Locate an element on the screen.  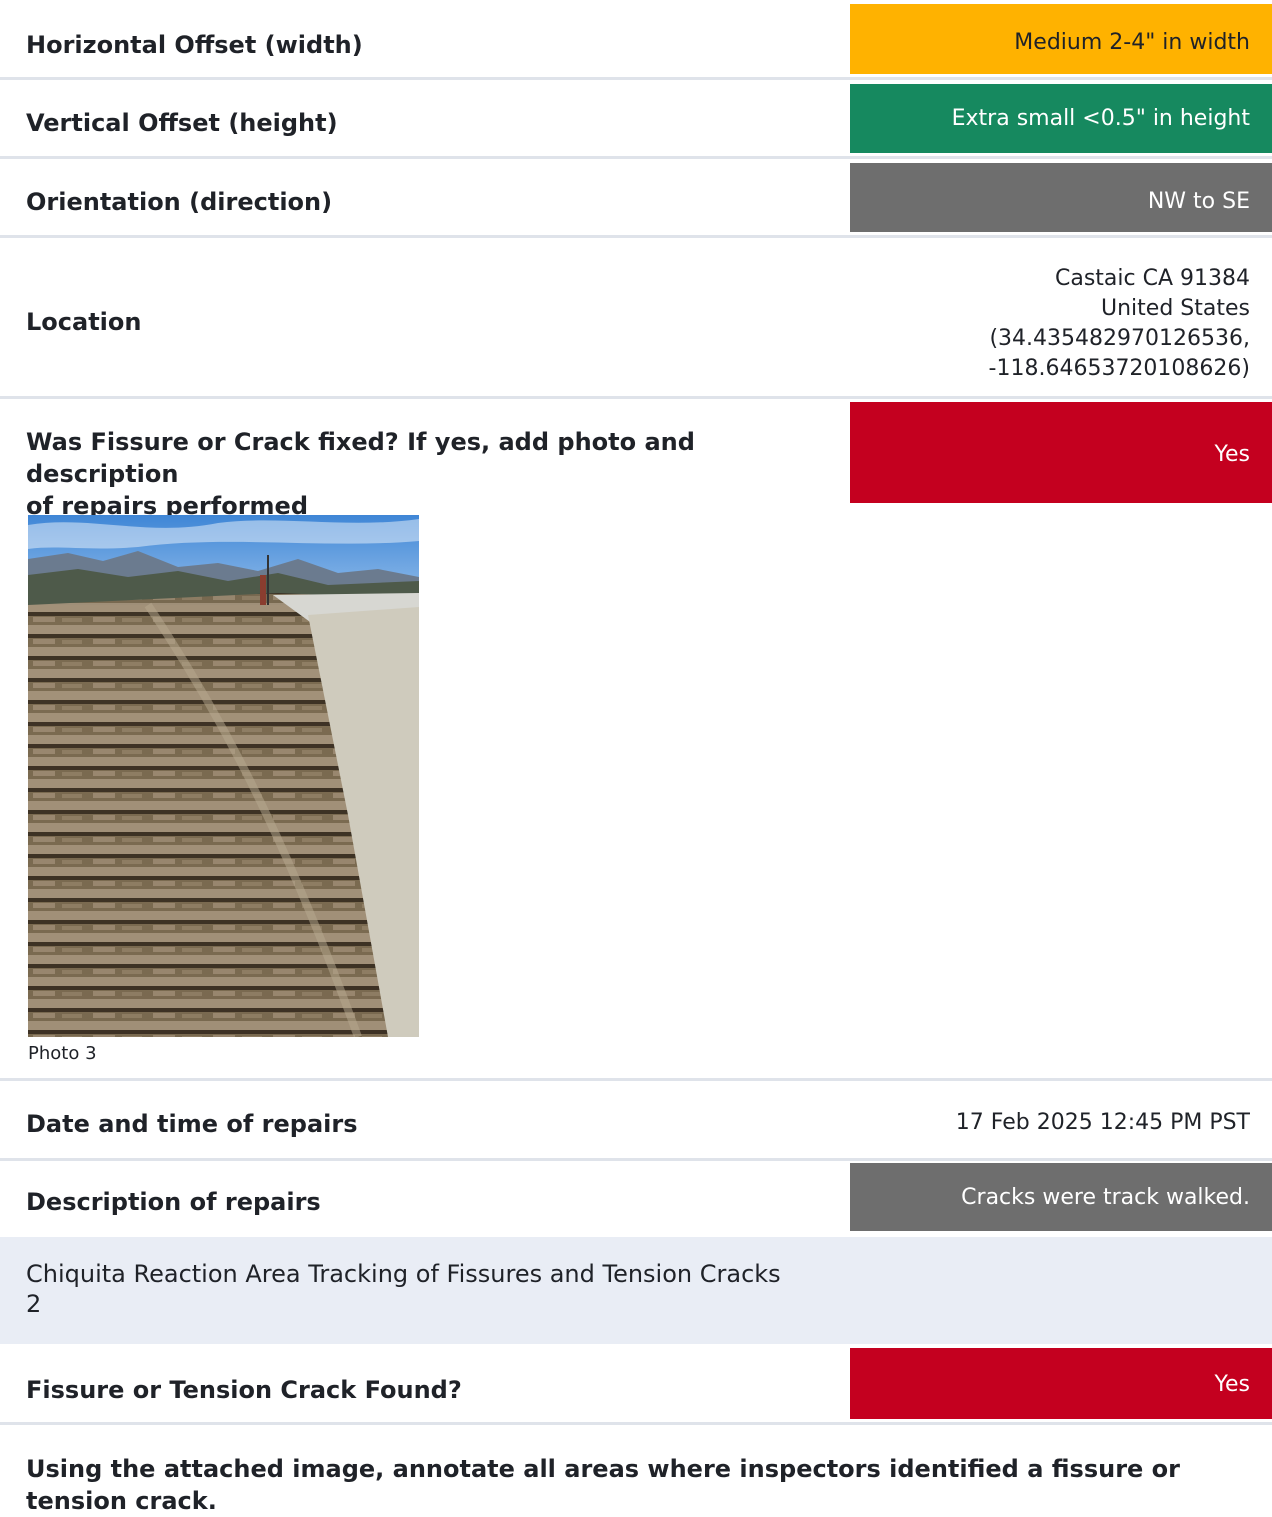
repair-description-value: Cracks were track walked. is located at coordinates (1061, 1197).